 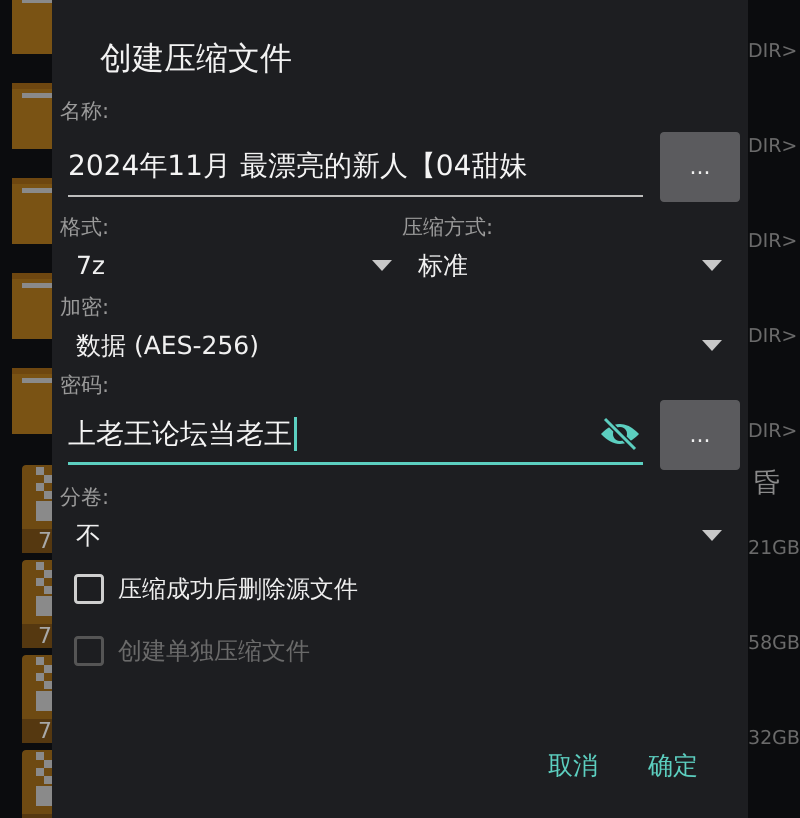 I want to click on name-field: 2024年11月 最漂亮的新人【04甜妹, so click(x=355, y=167).